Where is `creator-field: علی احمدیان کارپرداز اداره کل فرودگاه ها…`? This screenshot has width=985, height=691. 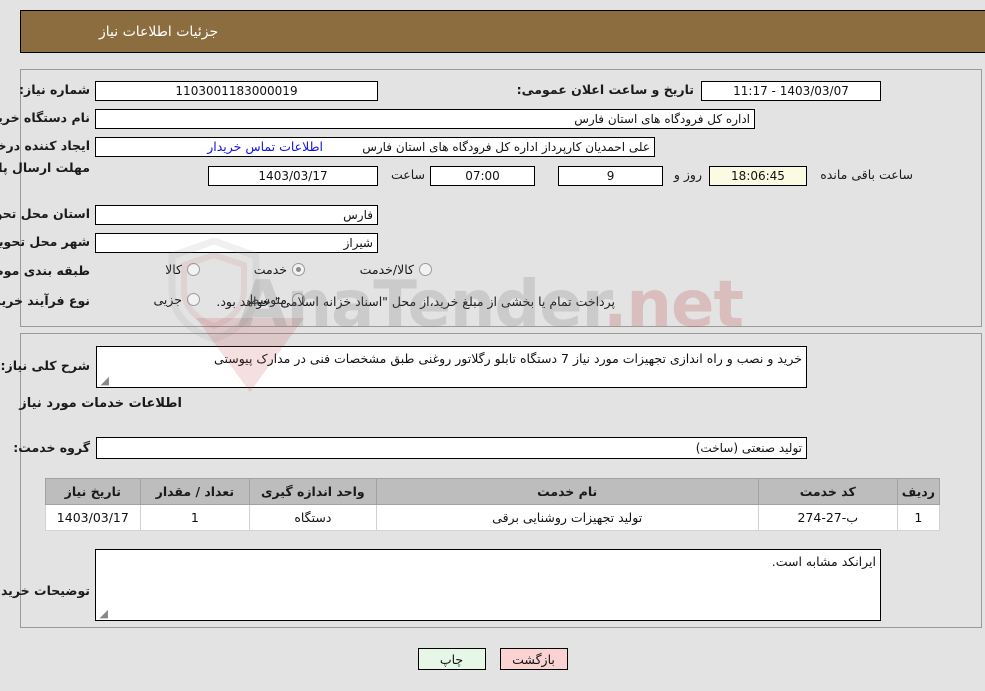
creator-field: علی احمدیان کارپرداز اداره کل فرودگاه ها… is located at coordinates (375, 147).